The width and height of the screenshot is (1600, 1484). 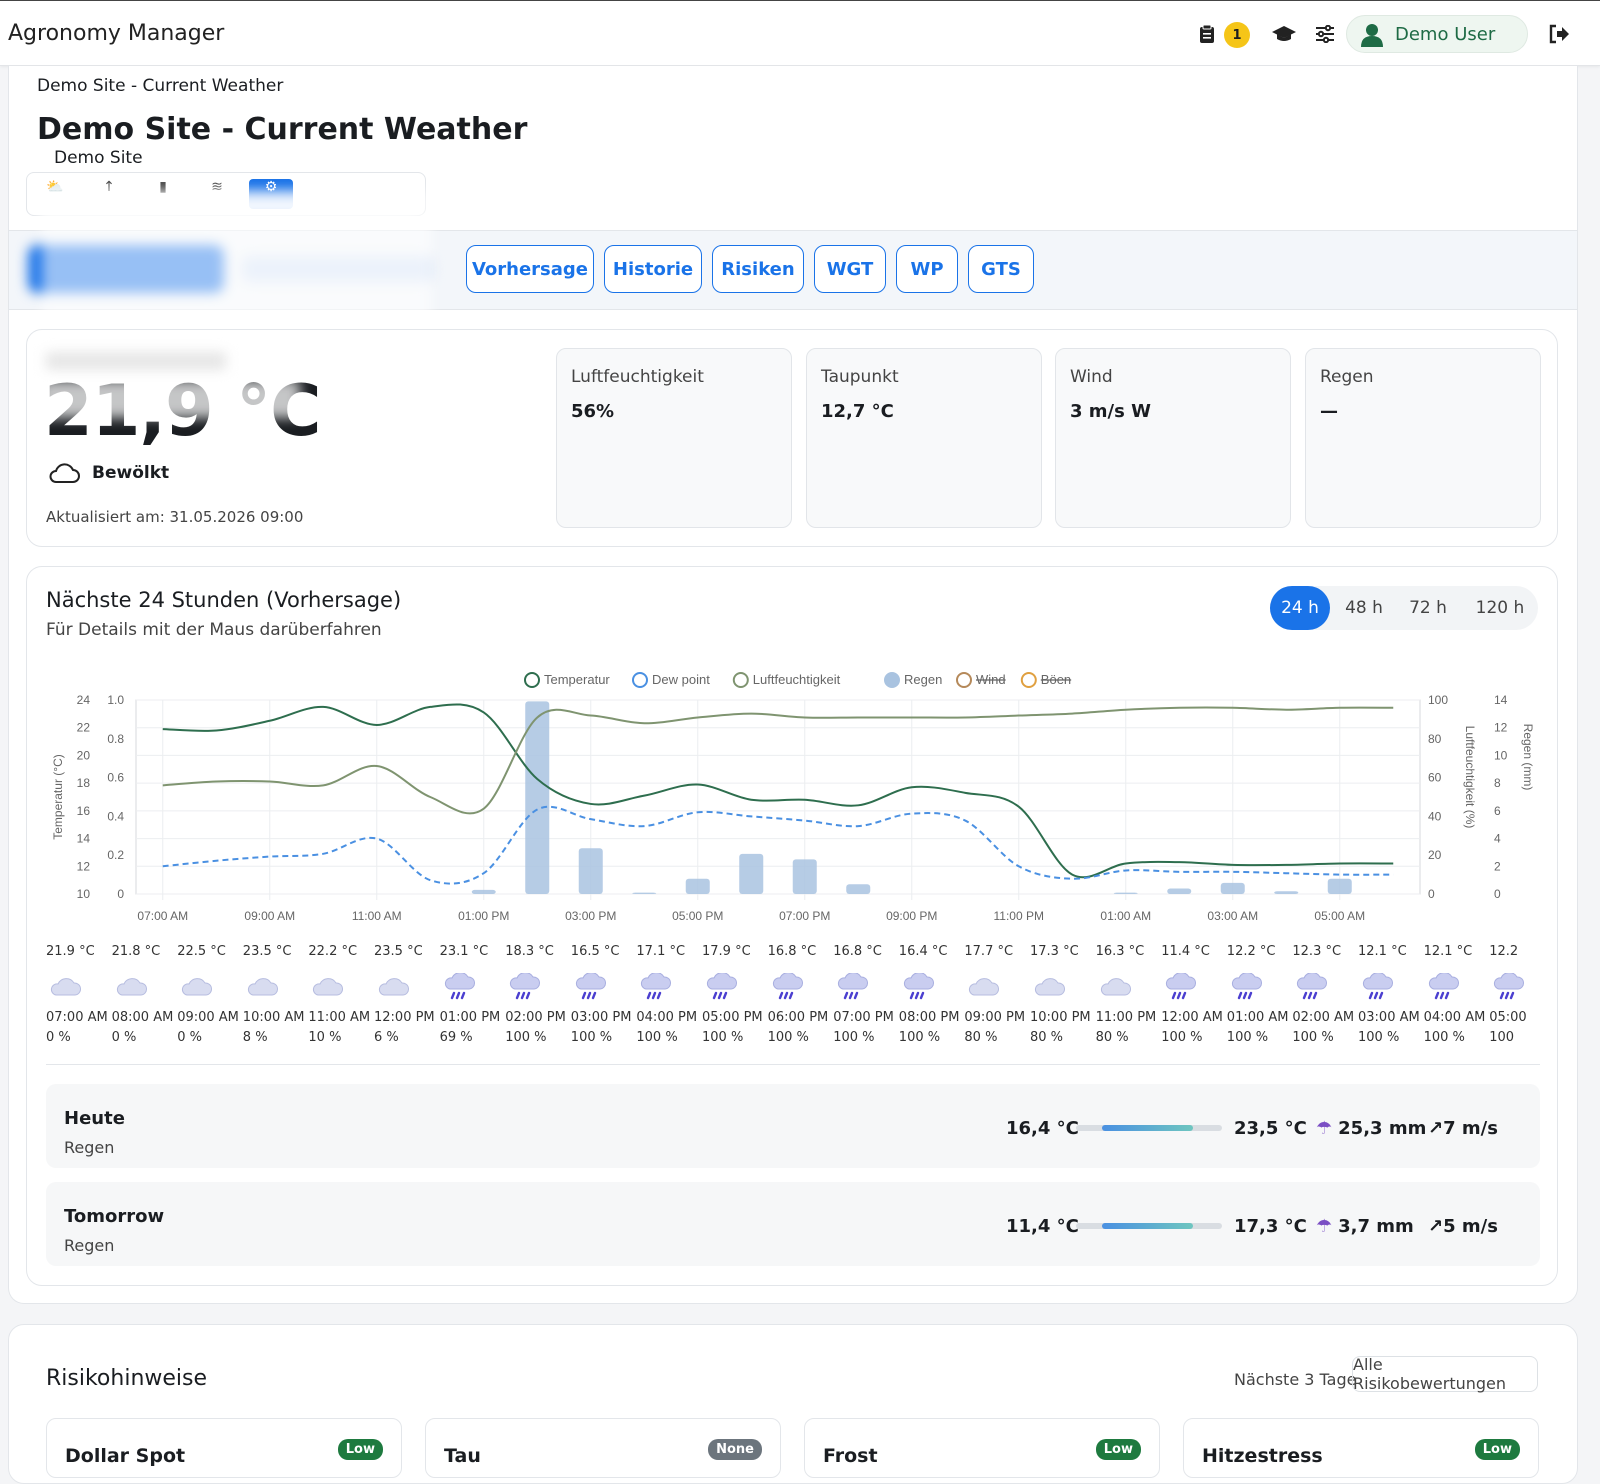 What do you see at coordinates (224, 1448) in the screenshot?
I see `risk-item: Dollar Spot Low` at bounding box center [224, 1448].